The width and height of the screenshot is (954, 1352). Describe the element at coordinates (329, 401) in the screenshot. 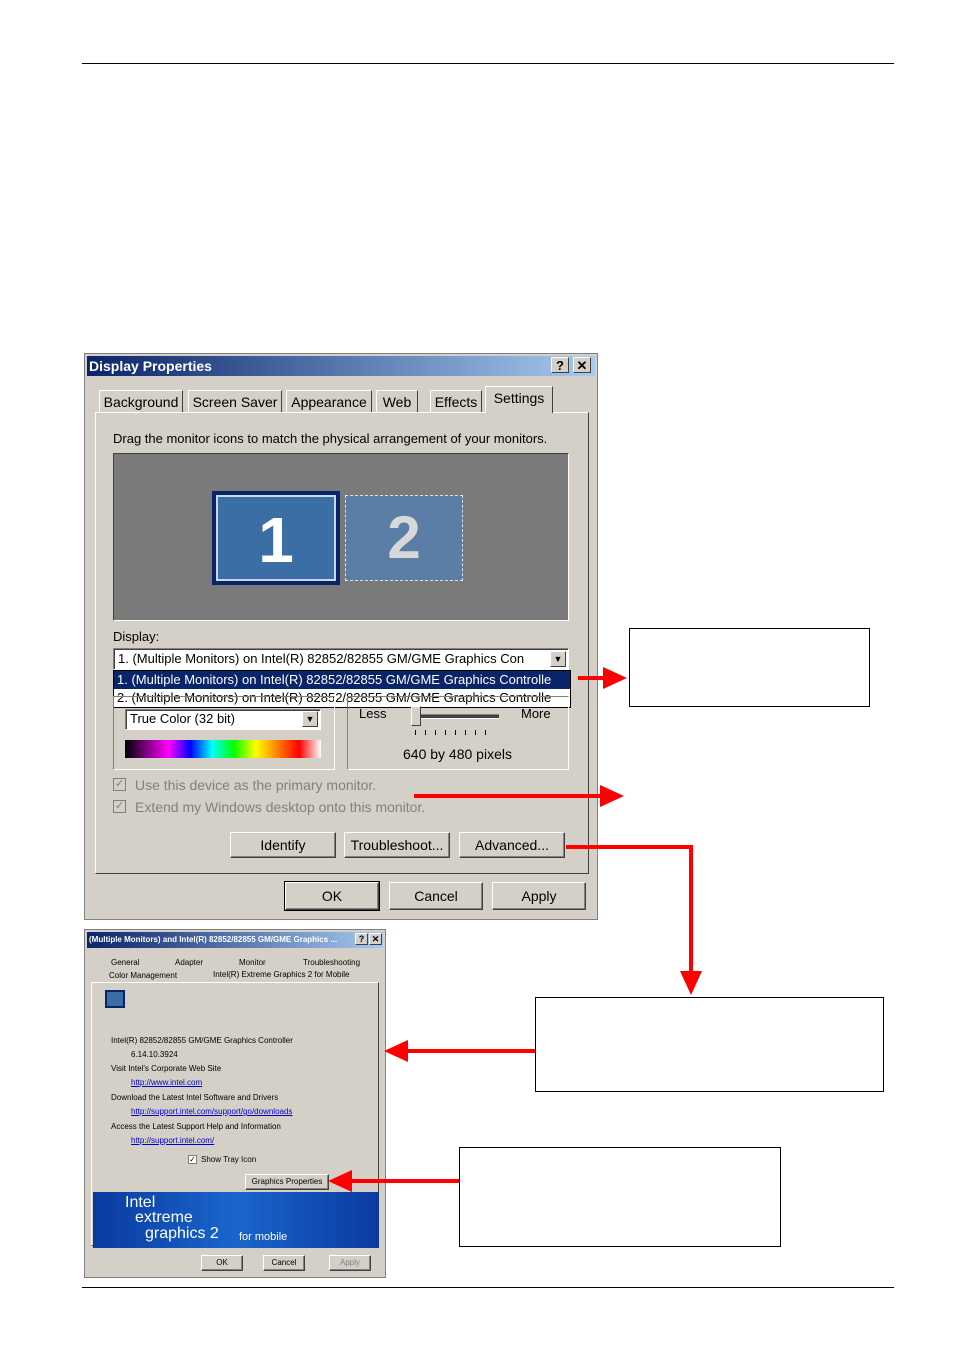

I see `tab-appearance: Appearance` at that location.